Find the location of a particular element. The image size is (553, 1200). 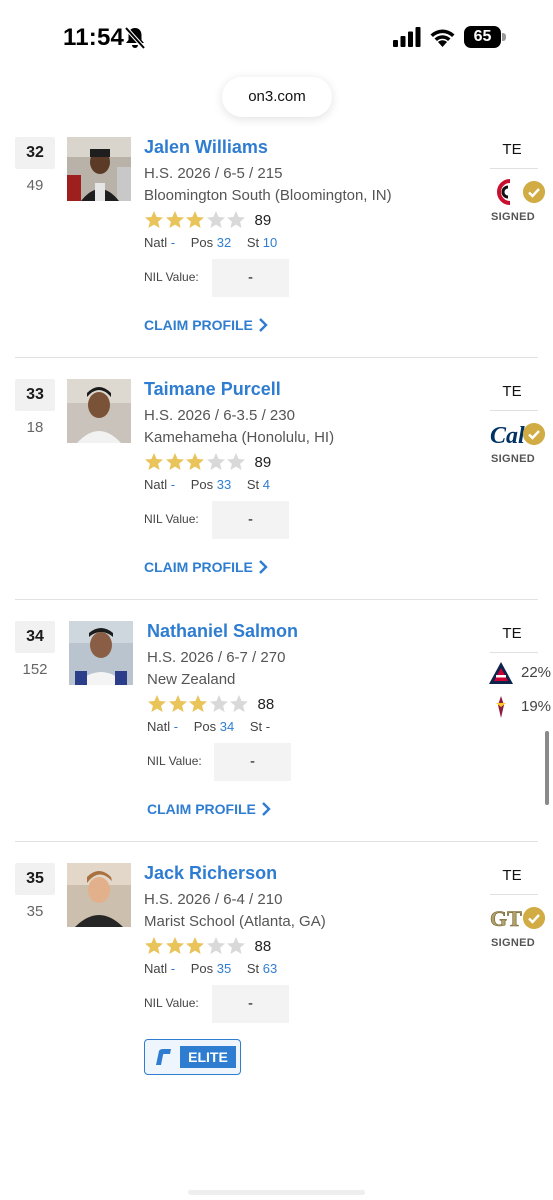

prediction-row: 19% is located at coordinates (520, 707).